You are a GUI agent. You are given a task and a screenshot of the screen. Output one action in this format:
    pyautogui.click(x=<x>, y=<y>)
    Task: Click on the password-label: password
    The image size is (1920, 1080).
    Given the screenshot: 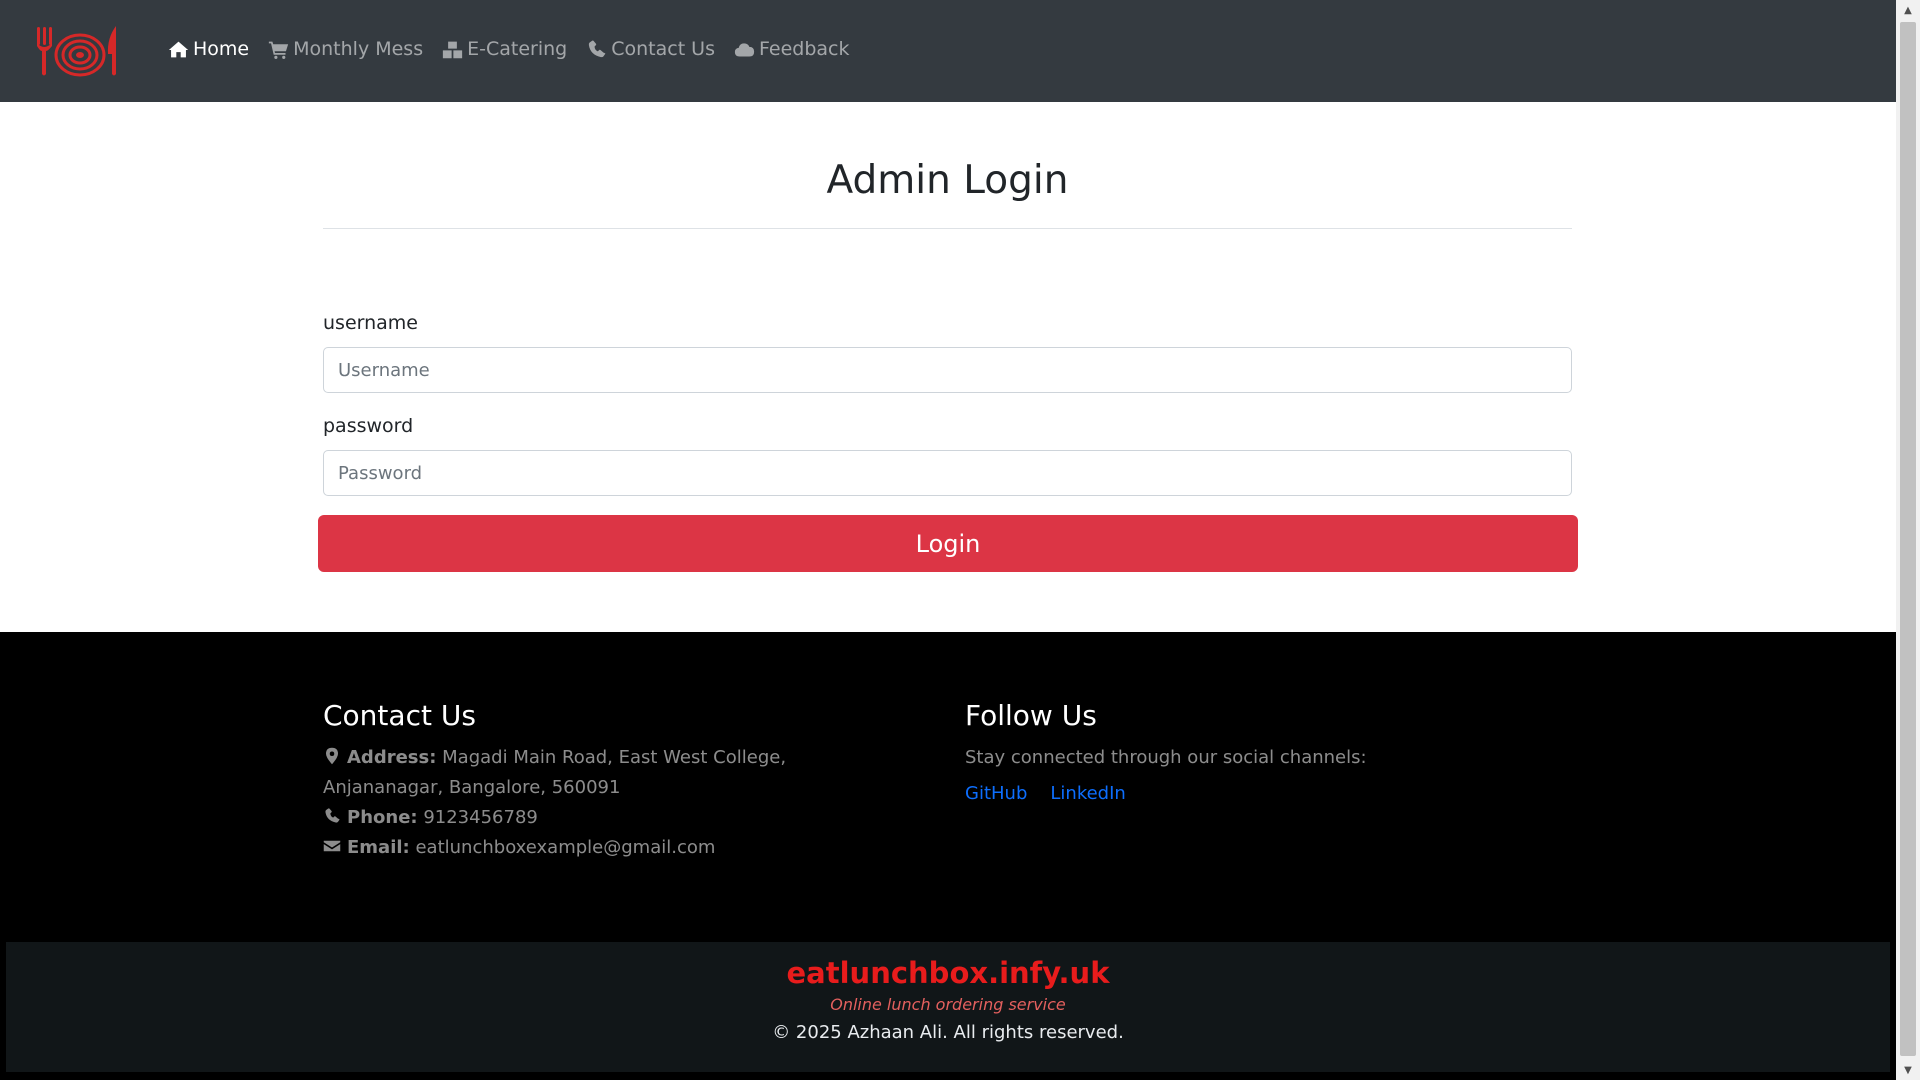 What is the action you would take?
    pyautogui.click(x=368, y=426)
    